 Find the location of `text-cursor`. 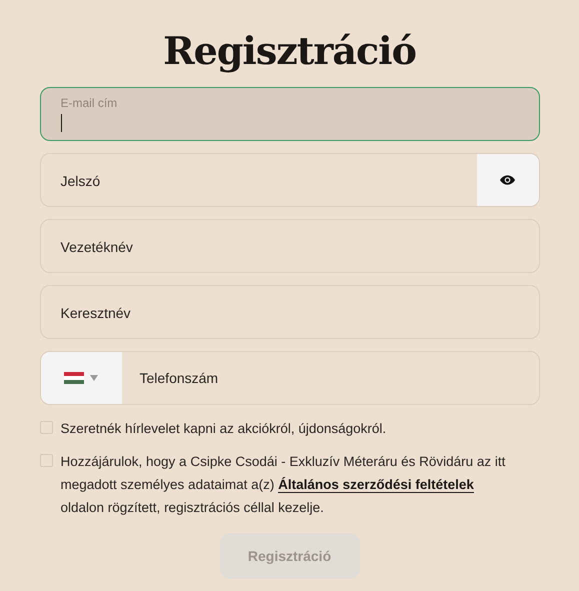

text-cursor is located at coordinates (61, 123).